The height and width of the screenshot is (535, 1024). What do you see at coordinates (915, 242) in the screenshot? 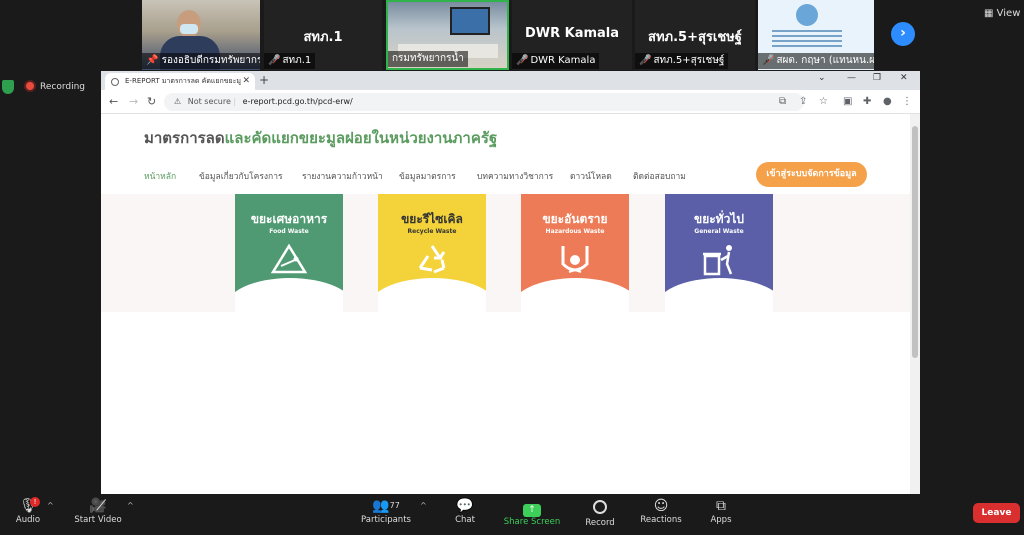
I see `scrollbar-thumb` at bounding box center [915, 242].